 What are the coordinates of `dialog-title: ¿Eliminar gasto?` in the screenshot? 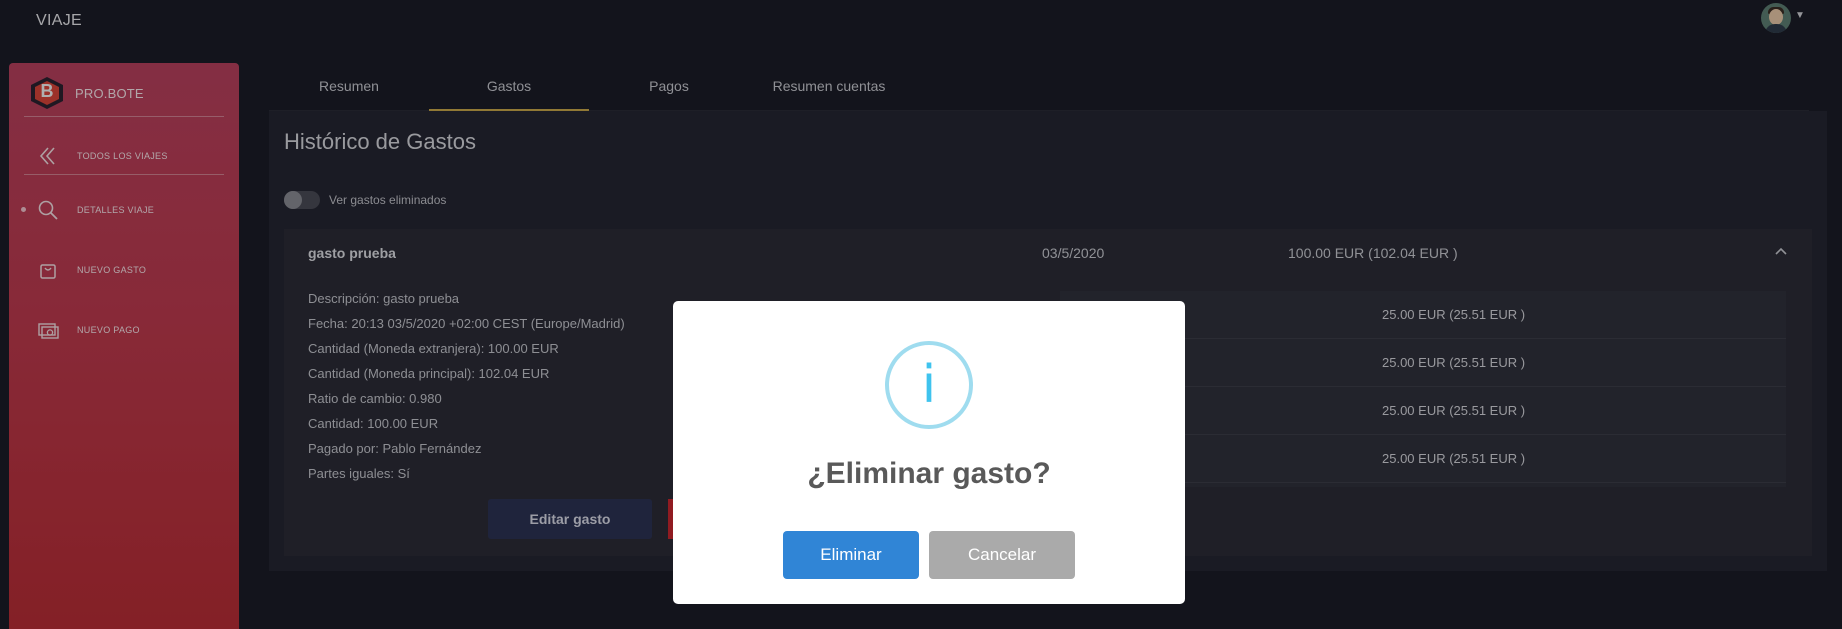 It's located at (929, 473).